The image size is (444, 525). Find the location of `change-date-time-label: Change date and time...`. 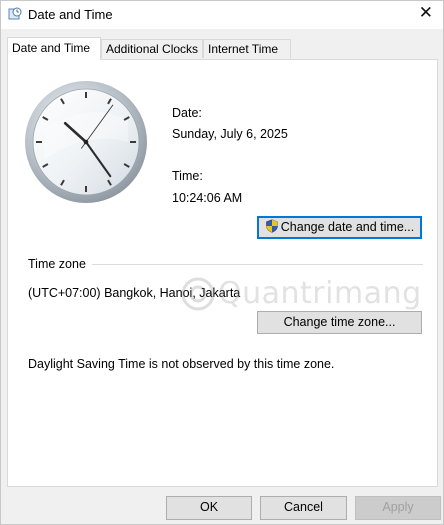

change-date-time-label: Change date and time... is located at coordinates (347, 227).